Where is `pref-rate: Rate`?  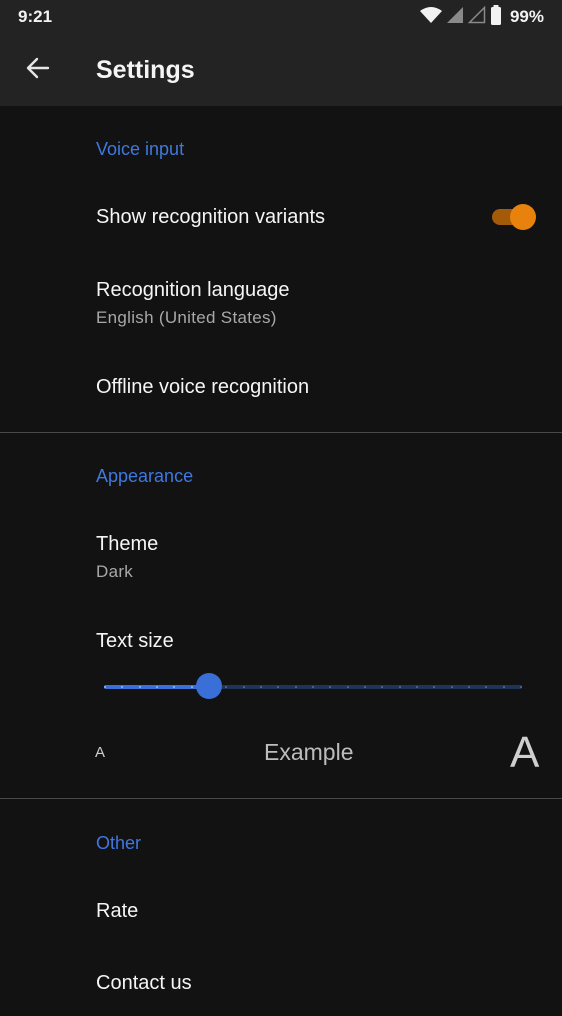 pref-rate: Rate is located at coordinates (281, 911).